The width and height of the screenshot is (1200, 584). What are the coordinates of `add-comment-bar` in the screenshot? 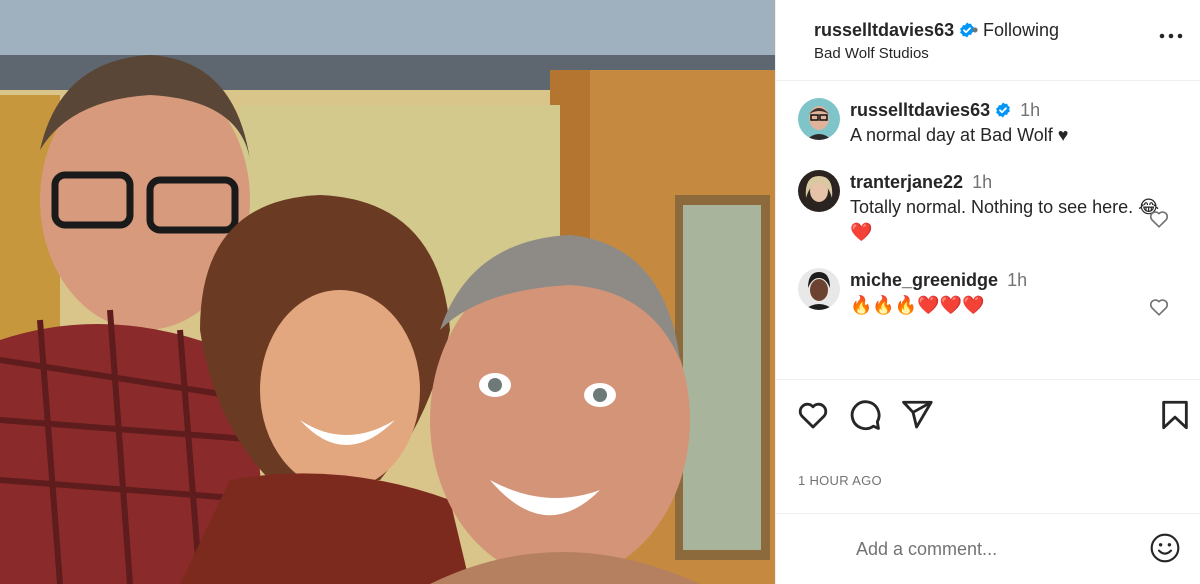 It's located at (988, 548).